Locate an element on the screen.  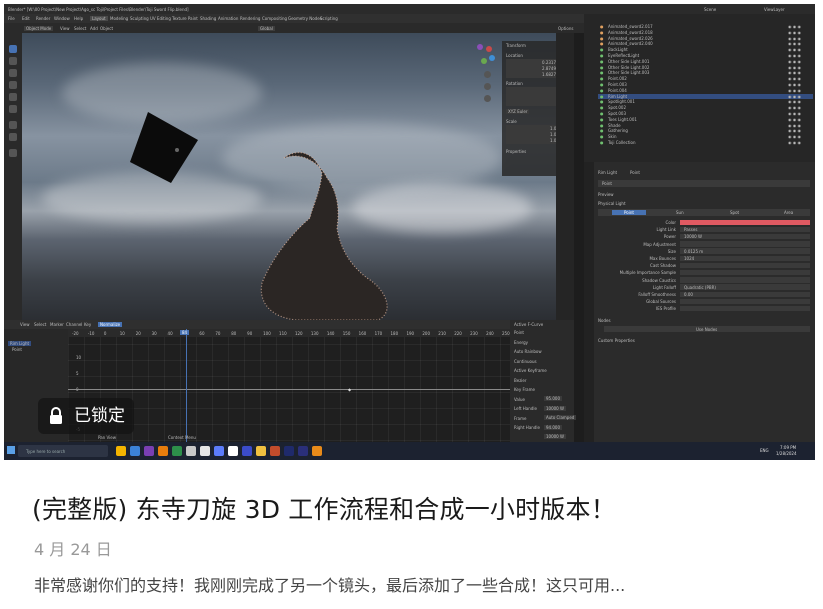
nodes-section: Nodes is located at coordinates (604, 320).